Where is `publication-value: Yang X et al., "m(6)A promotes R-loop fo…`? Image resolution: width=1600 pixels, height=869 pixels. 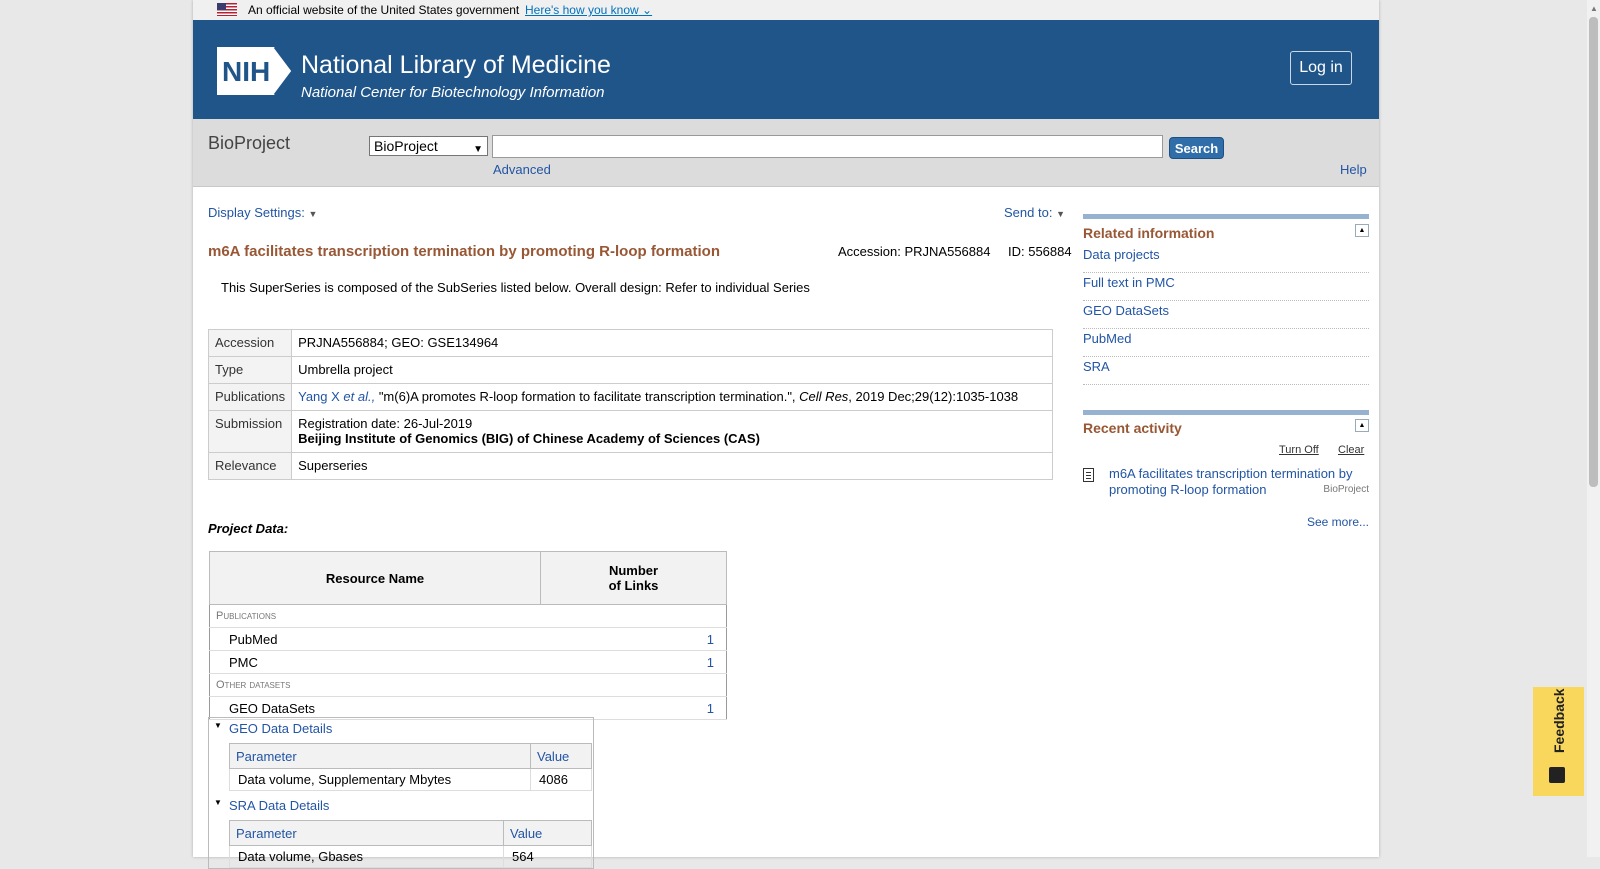 publication-value: Yang X et al., "m(6)A promotes R-loop fo… is located at coordinates (672, 397).